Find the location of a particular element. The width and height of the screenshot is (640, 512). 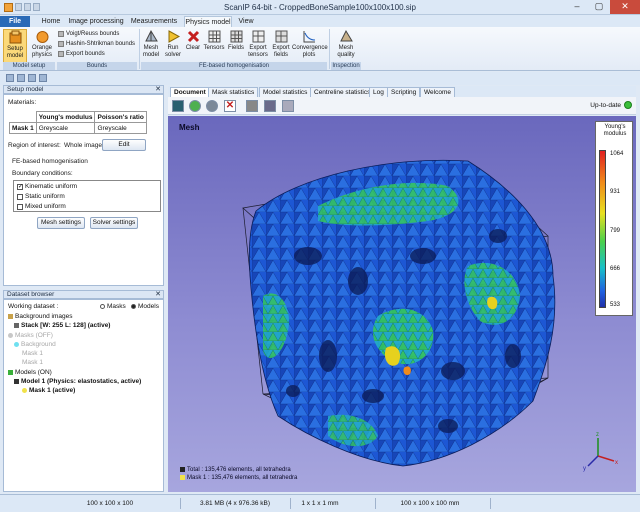

remove-x-icon: ✕ is located at coordinates (230, 106).